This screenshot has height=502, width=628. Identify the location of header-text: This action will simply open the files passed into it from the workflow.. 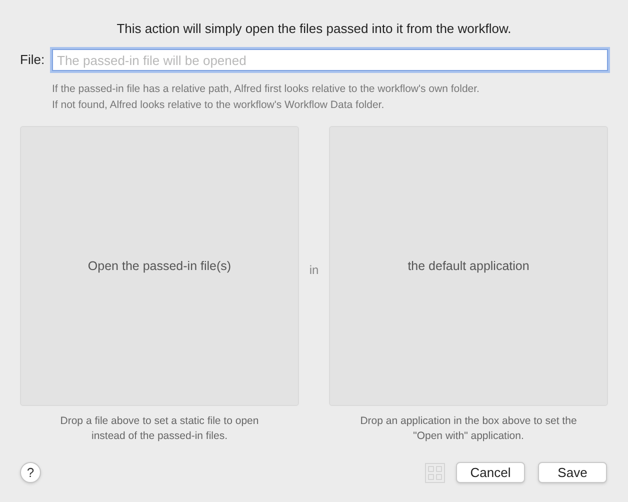
(314, 29).